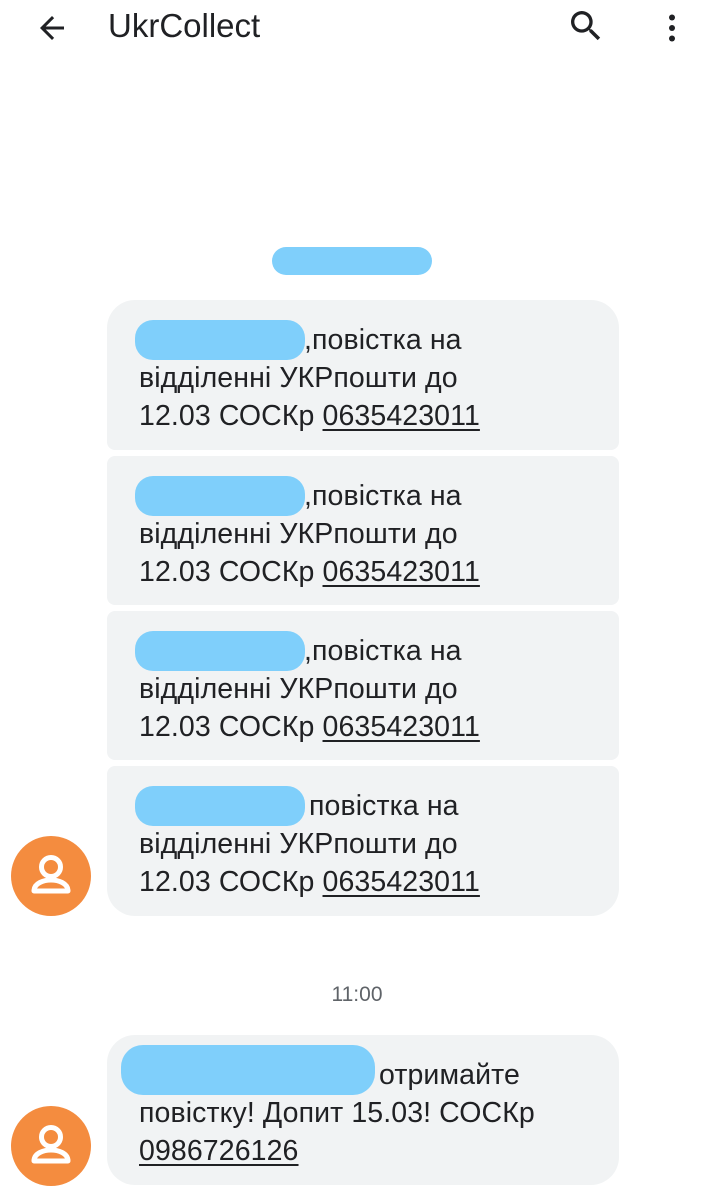  I want to click on message-line: повістка на, so click(384, 806).